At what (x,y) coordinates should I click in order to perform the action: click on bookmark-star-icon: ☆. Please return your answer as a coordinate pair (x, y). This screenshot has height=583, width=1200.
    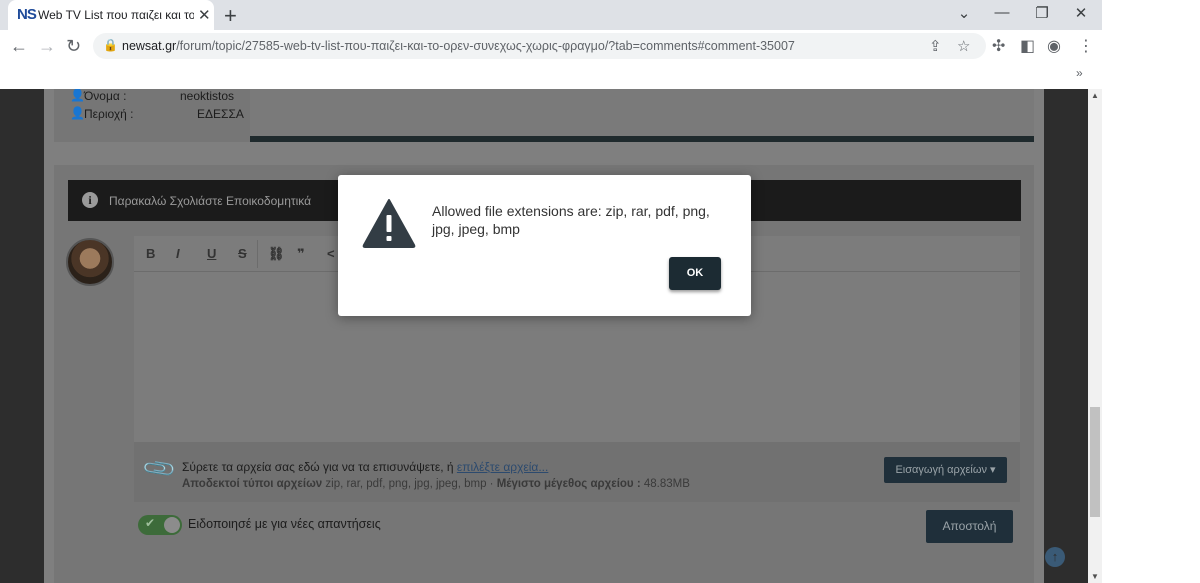
    Looking at the image, I should click on (963, 46).